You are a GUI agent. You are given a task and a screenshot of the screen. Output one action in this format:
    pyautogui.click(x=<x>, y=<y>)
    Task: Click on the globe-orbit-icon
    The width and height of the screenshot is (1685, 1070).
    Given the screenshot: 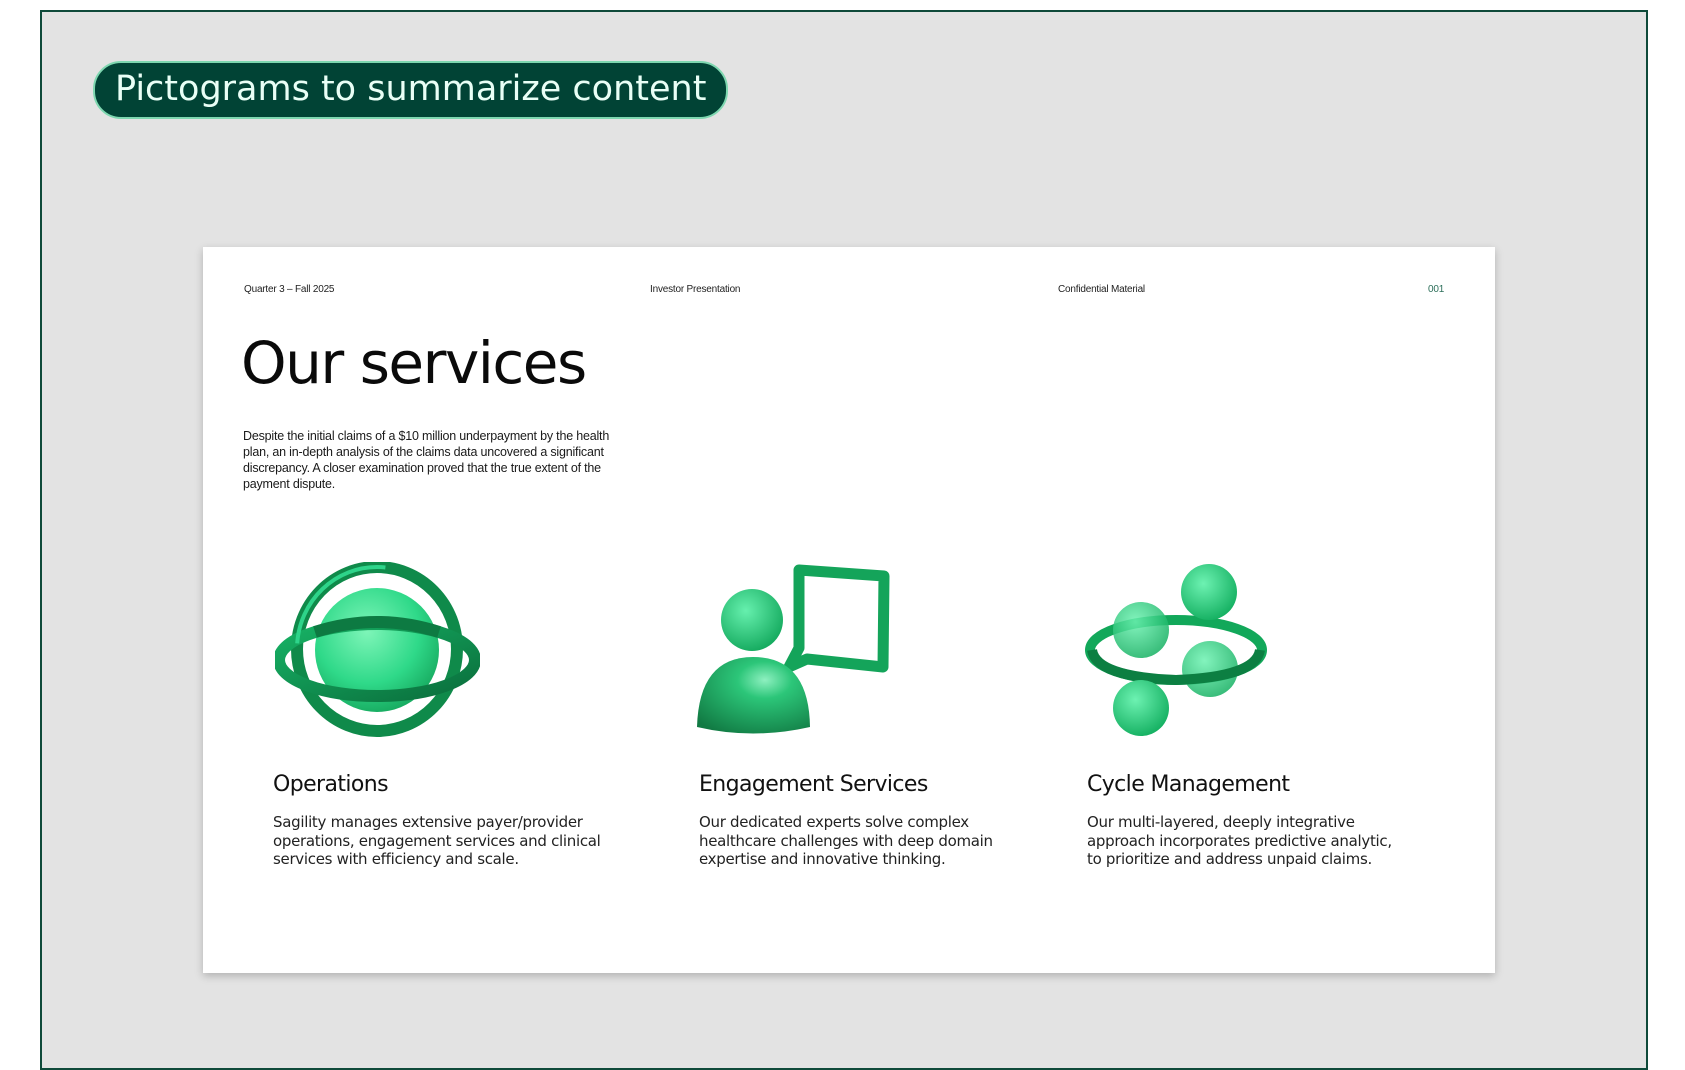 What is the action you would take?
    pyautogui.click(x=377, y=651)
    